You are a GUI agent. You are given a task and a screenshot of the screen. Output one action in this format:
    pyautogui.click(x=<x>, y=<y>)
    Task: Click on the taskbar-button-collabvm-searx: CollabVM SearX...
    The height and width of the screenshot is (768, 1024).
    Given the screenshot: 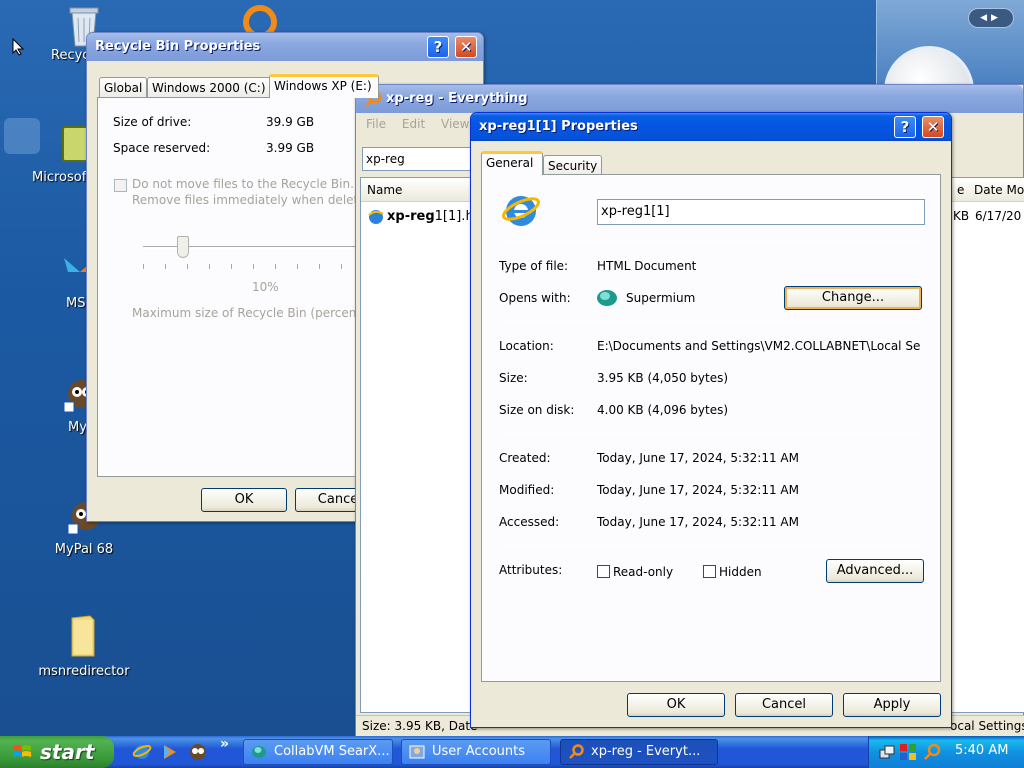 What is the action you would take?
    pyautogui.click(x=318, y=752)
    